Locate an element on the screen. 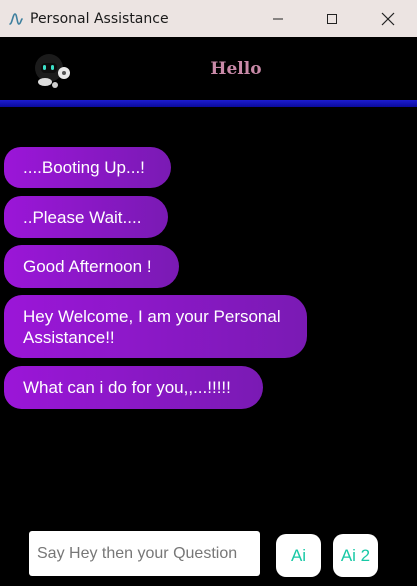 The height and width of the screenshot is (586, 417). window-title: Personal Assistance is located at coordinates (99, 18).